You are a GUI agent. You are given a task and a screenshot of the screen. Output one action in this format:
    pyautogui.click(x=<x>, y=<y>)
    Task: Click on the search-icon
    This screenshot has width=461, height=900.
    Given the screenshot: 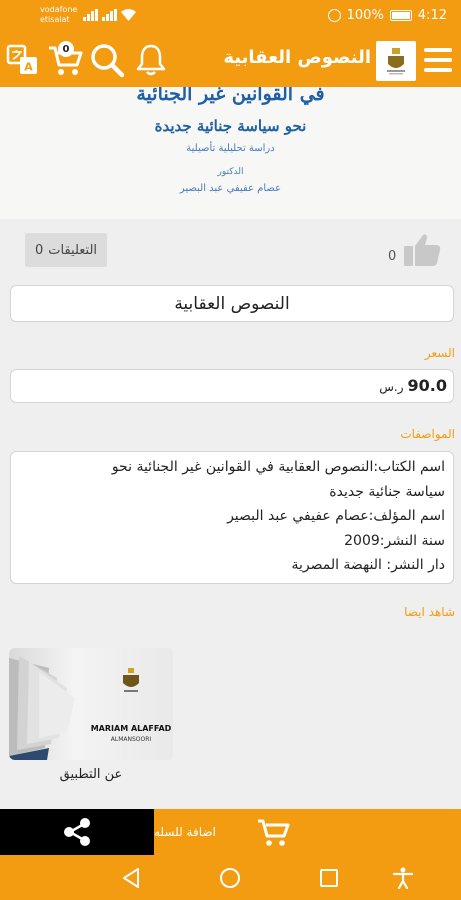 What is the action you would take?
    pyautogui.click(x=108, y=61)
    